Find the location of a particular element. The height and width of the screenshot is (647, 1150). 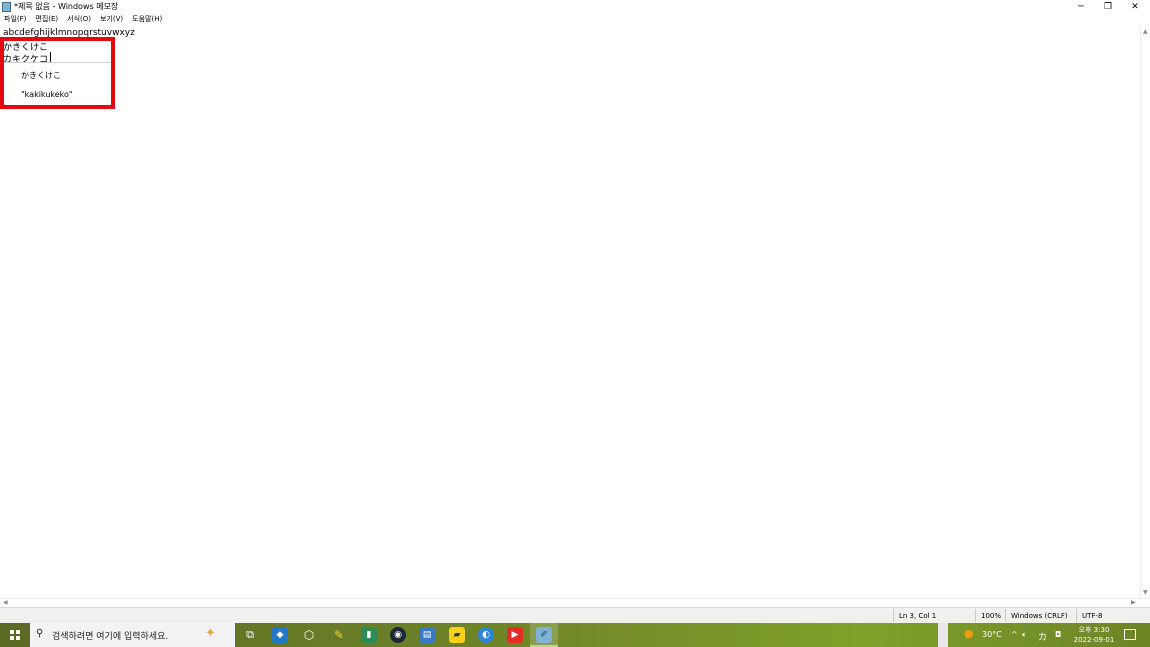

status-position: Ln 3, Col 1 is located at coordinates (918, 616).